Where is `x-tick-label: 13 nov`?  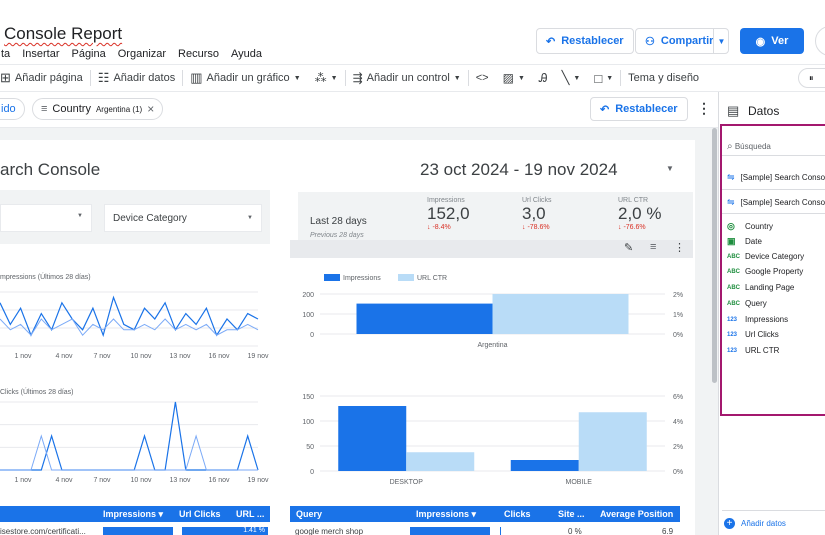
x-tick-label: 13 nov is located at coordinates (180, 356).